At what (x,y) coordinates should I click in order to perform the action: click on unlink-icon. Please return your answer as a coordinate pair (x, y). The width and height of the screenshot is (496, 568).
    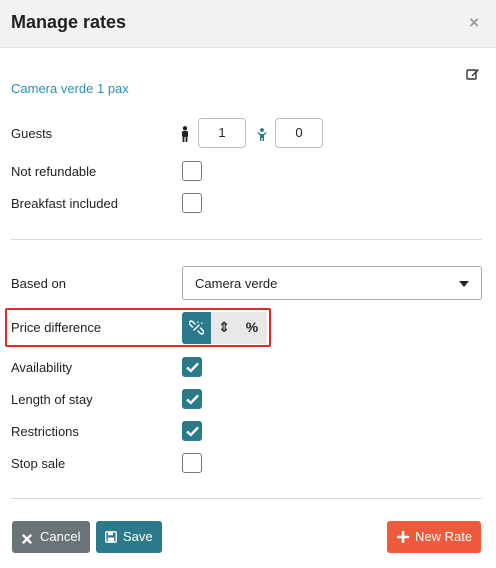
    Looking at the image, I should click on (196, 330).